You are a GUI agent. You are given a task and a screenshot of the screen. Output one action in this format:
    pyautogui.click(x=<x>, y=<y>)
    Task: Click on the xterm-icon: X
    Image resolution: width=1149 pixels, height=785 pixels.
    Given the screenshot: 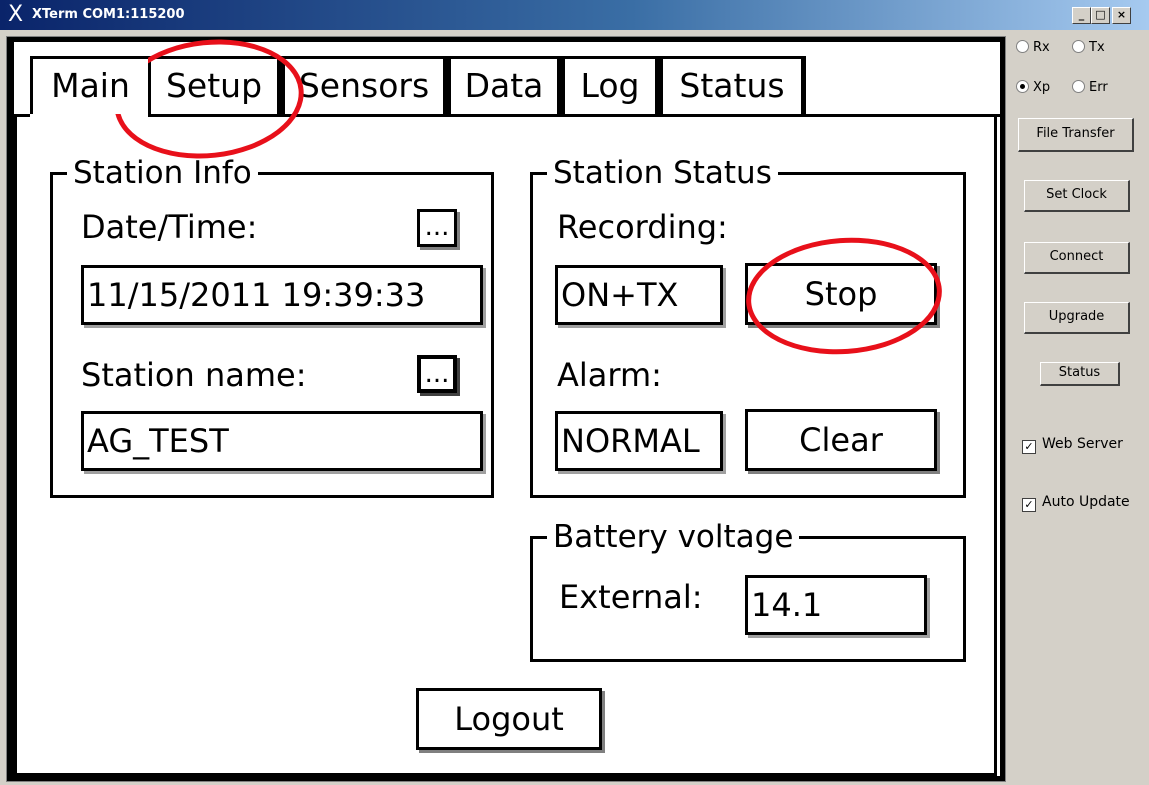 What is the action you would take?
    pyautogui.click(x=16, y=14)
    